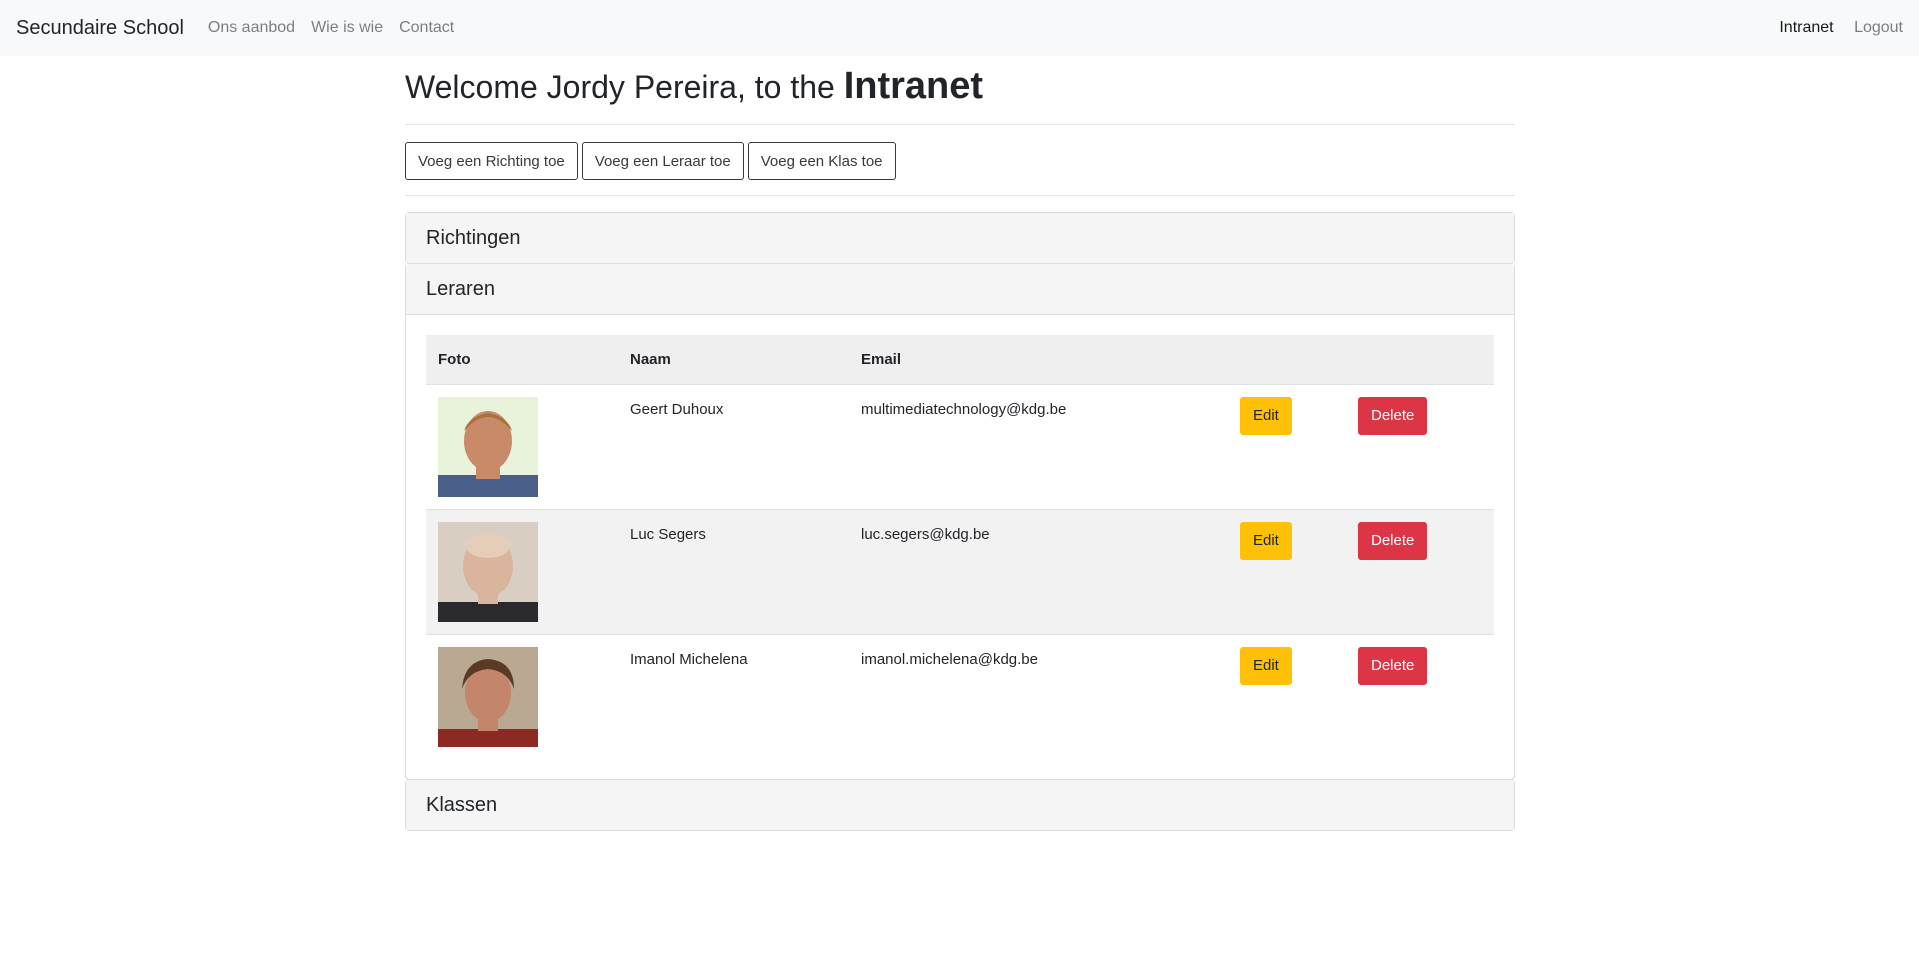  What do you see at coordinates (677, 409) in the screenshot?
I see `teacher-name: Geert Duhoux` at bounding box center [677, 409].